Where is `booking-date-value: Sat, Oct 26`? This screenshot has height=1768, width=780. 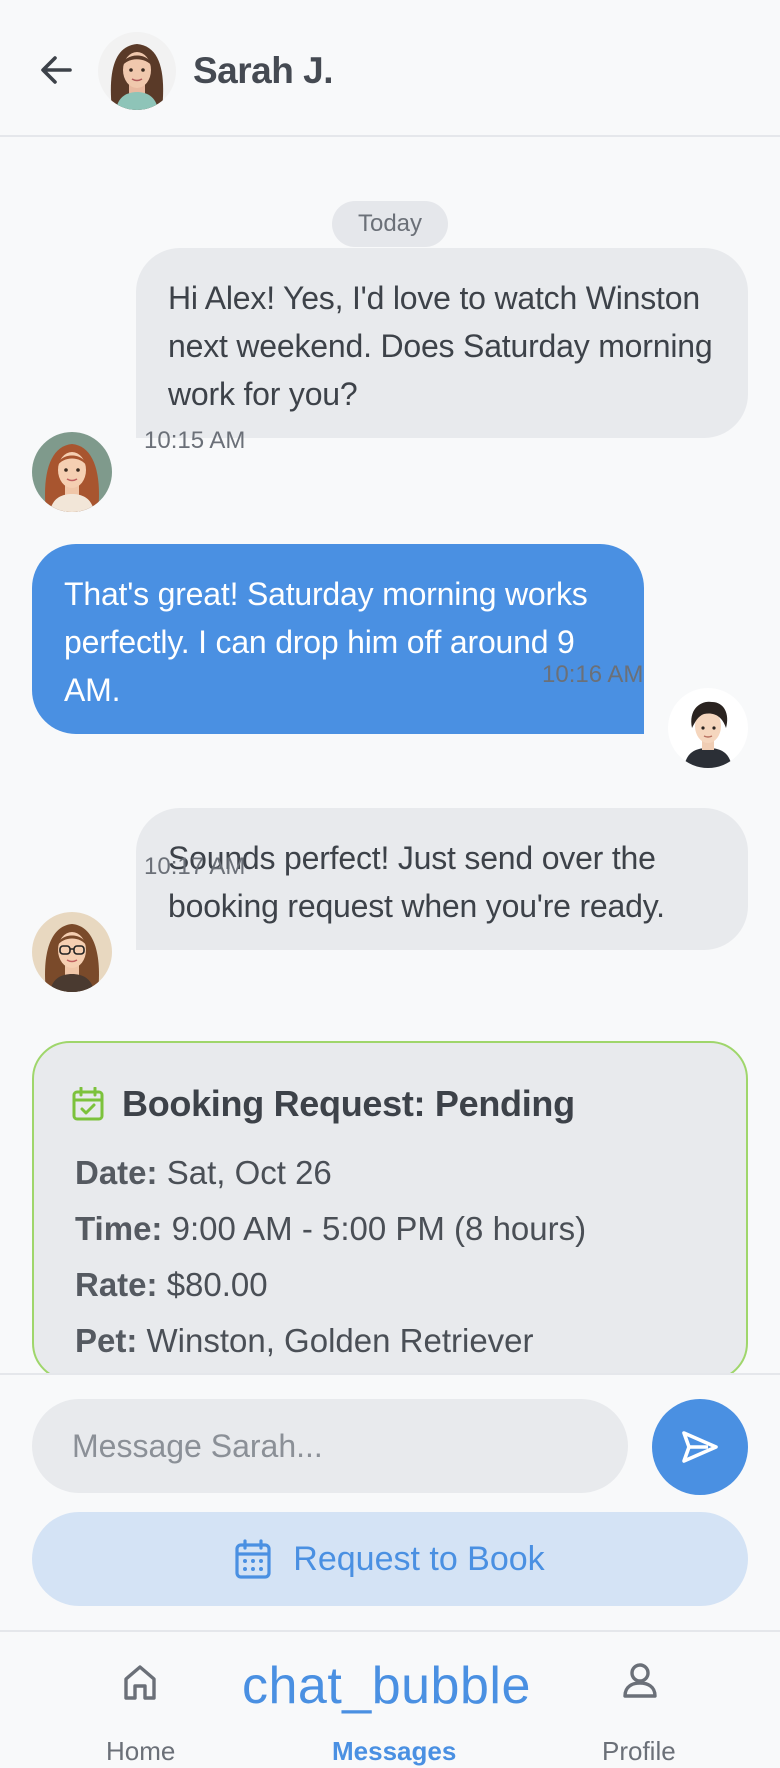 booking-date-value: Sat, Oct 26 is located at coordinates (249, 1172).